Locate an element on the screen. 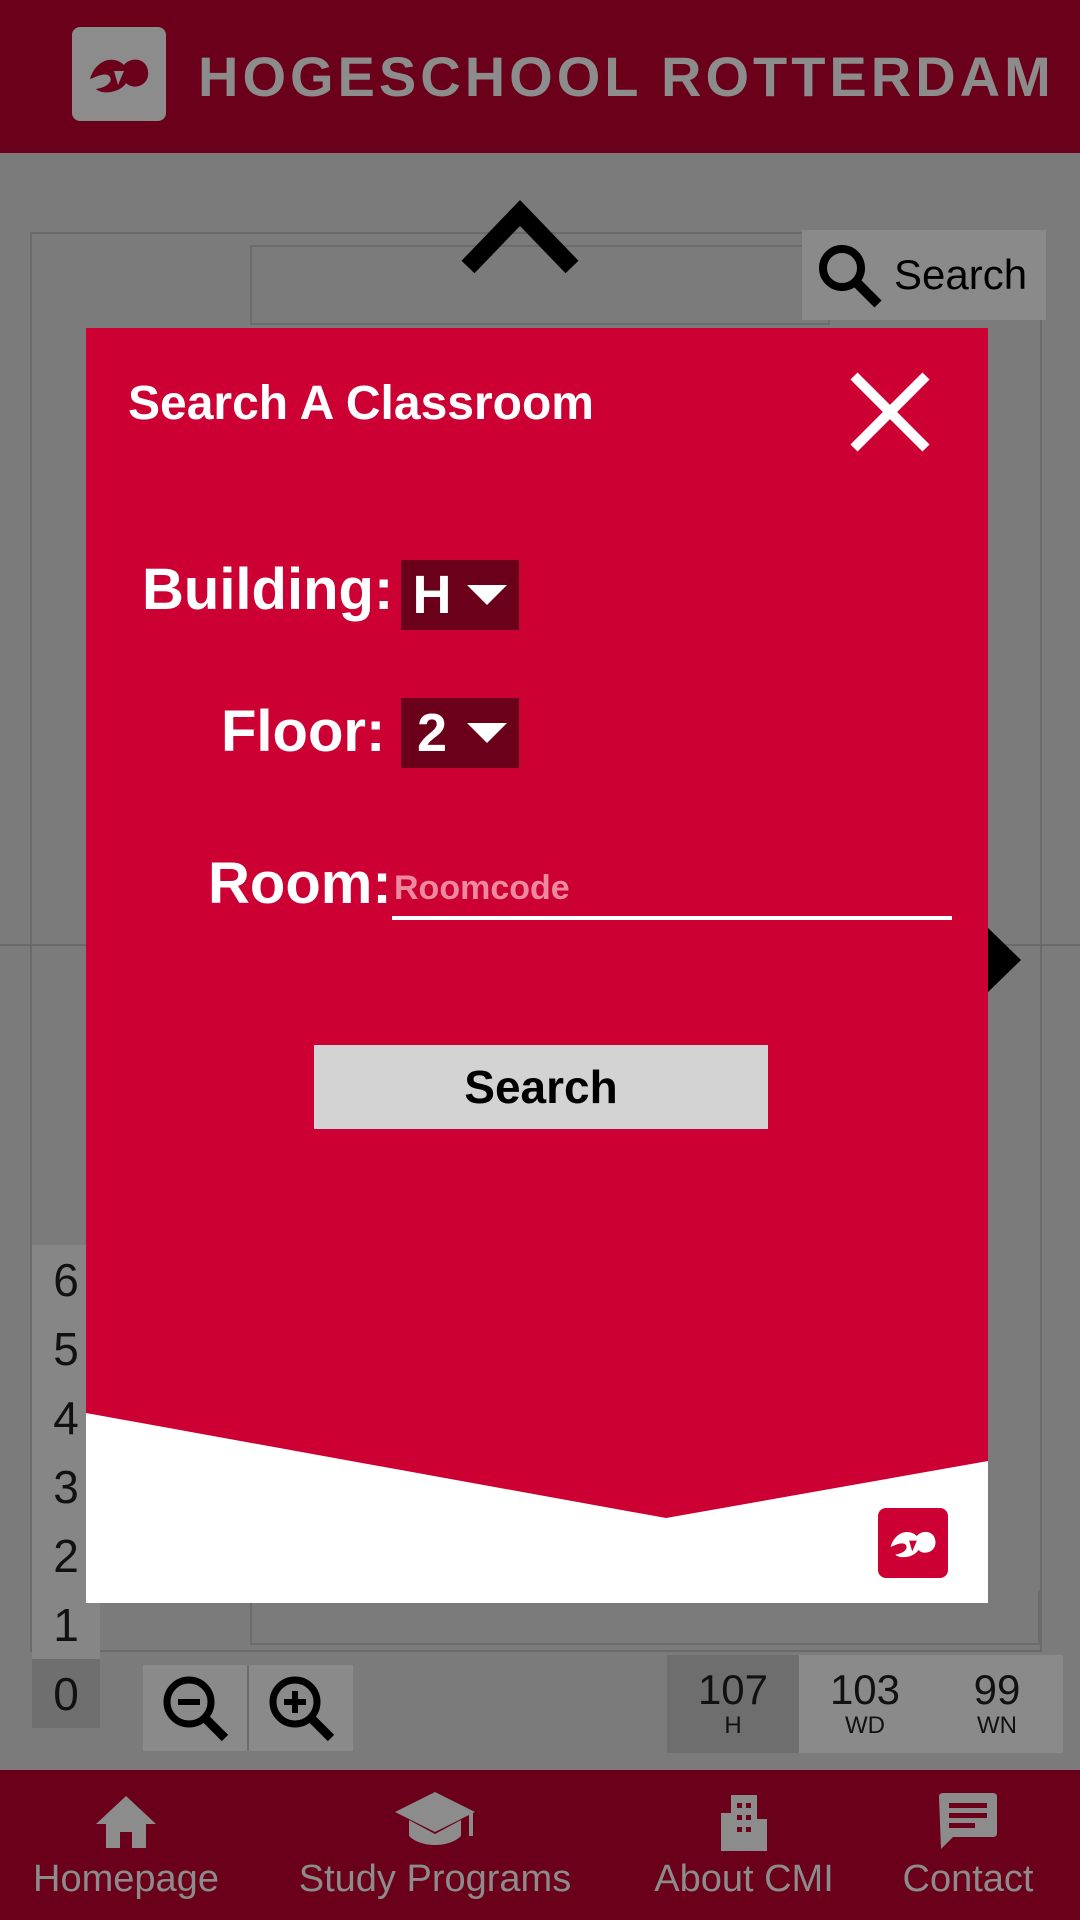 Image resolution: width=1080 pixels, height=1920 pixels. navigate-right-button is located at coordinates (1005, 960).